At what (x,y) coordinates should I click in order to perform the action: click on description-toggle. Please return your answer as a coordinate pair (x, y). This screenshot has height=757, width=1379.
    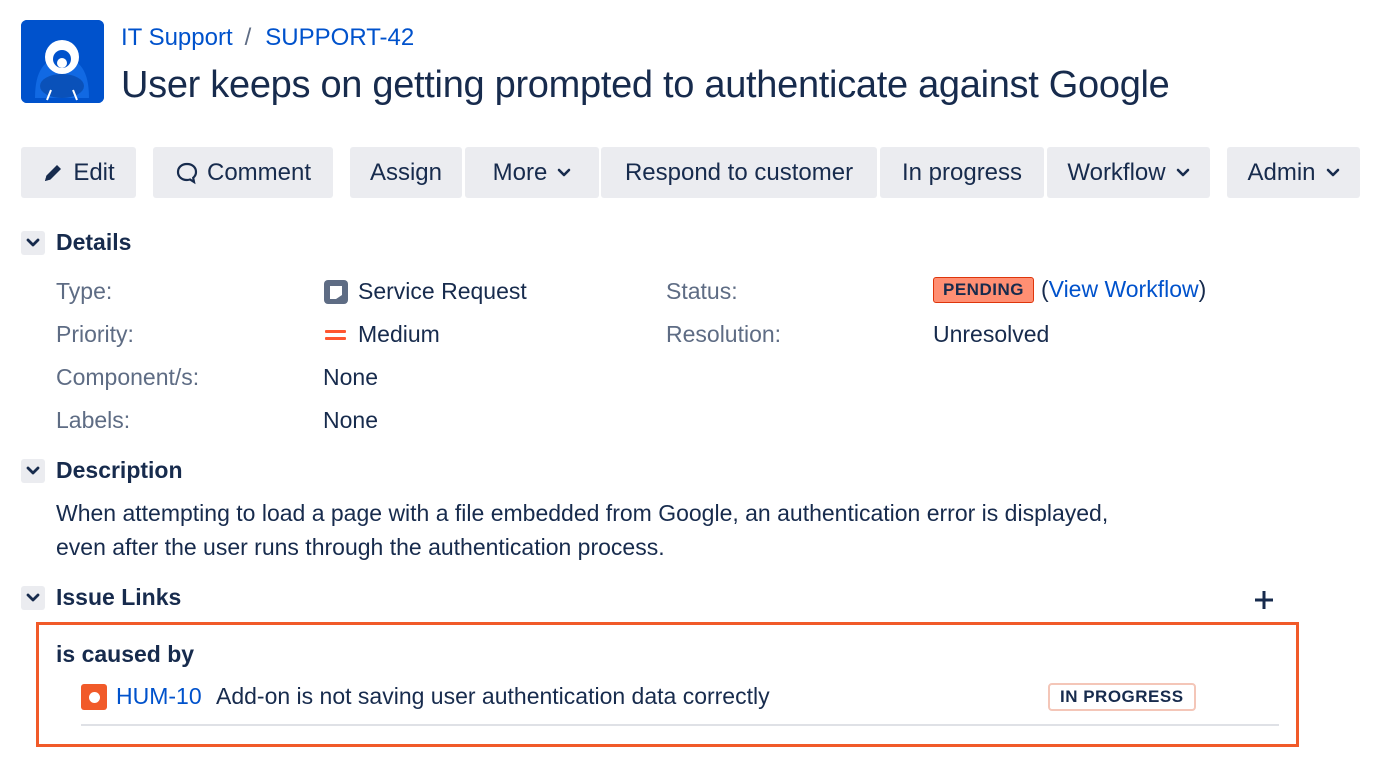
    Looking at the image, I should click on (33, 470).